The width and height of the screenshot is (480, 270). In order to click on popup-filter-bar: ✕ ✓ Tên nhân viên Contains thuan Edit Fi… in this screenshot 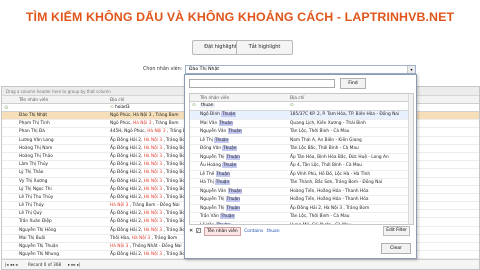, I will do `click(301, 231)`.